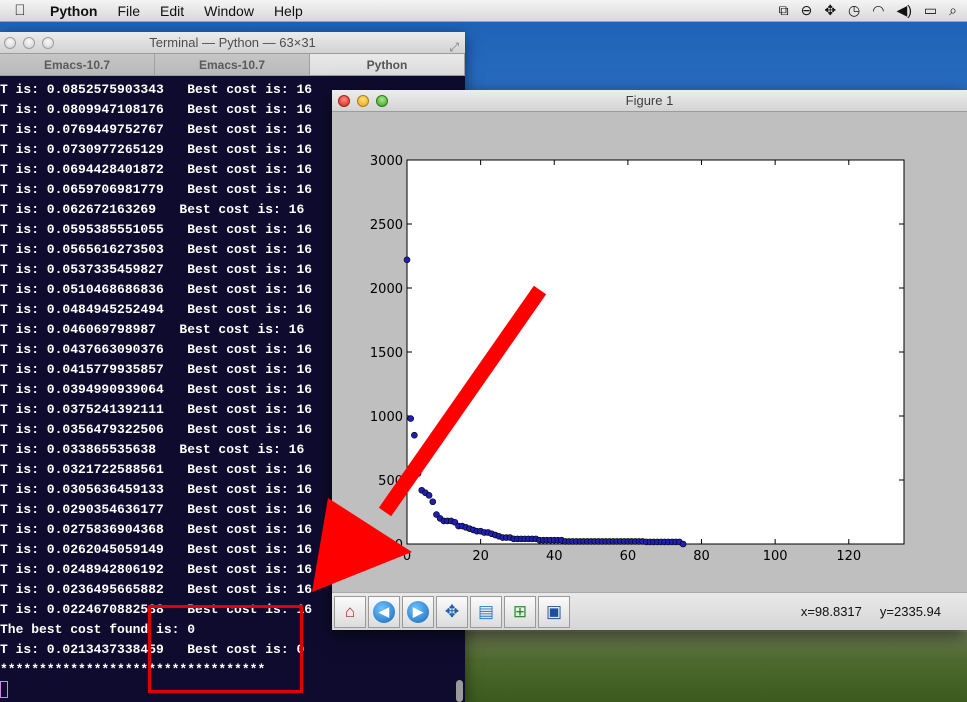 This screenshot has height=702, width=967. I want to click on menu-help: Help, so click(288, 11).